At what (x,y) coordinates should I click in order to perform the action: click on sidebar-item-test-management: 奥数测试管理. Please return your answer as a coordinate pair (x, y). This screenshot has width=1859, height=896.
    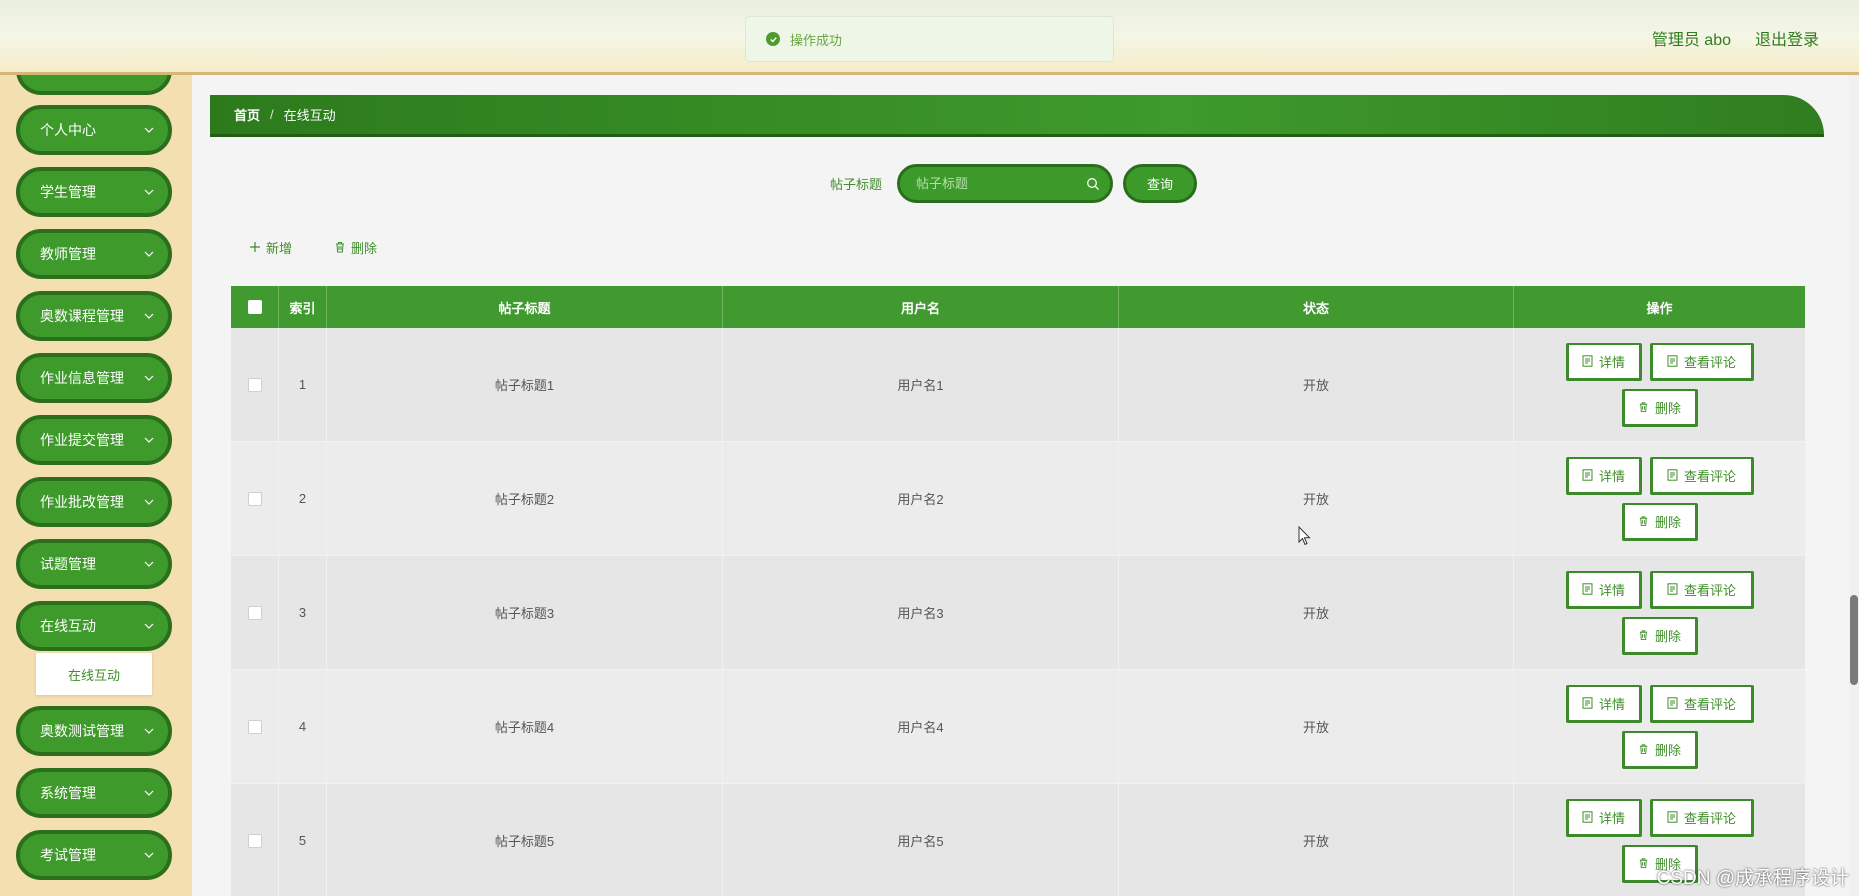
    Looking at the image, I should click on (94, 731).